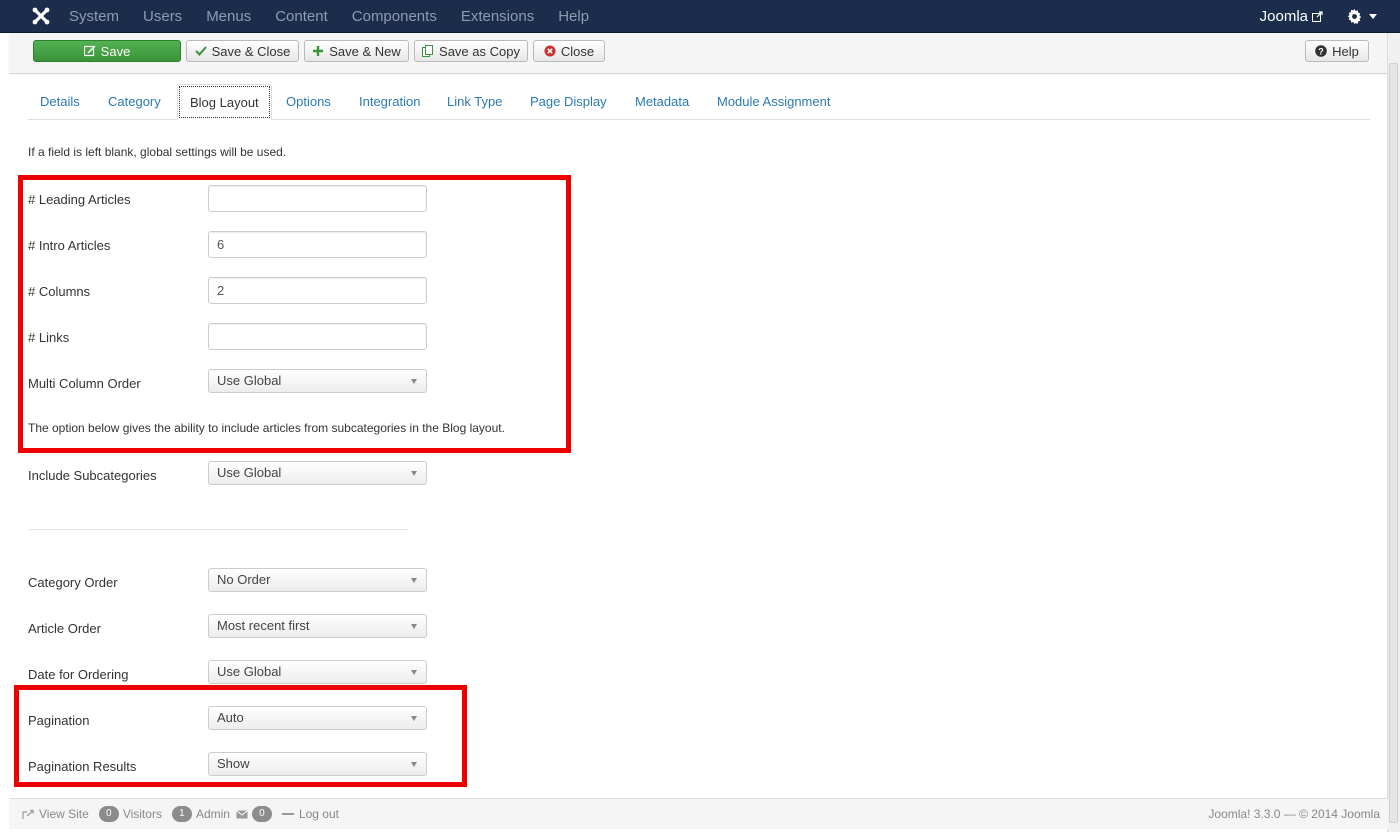 This screenshot has height=832, width=1400. I want to click on caret-down-icon, so click(1373, 16).